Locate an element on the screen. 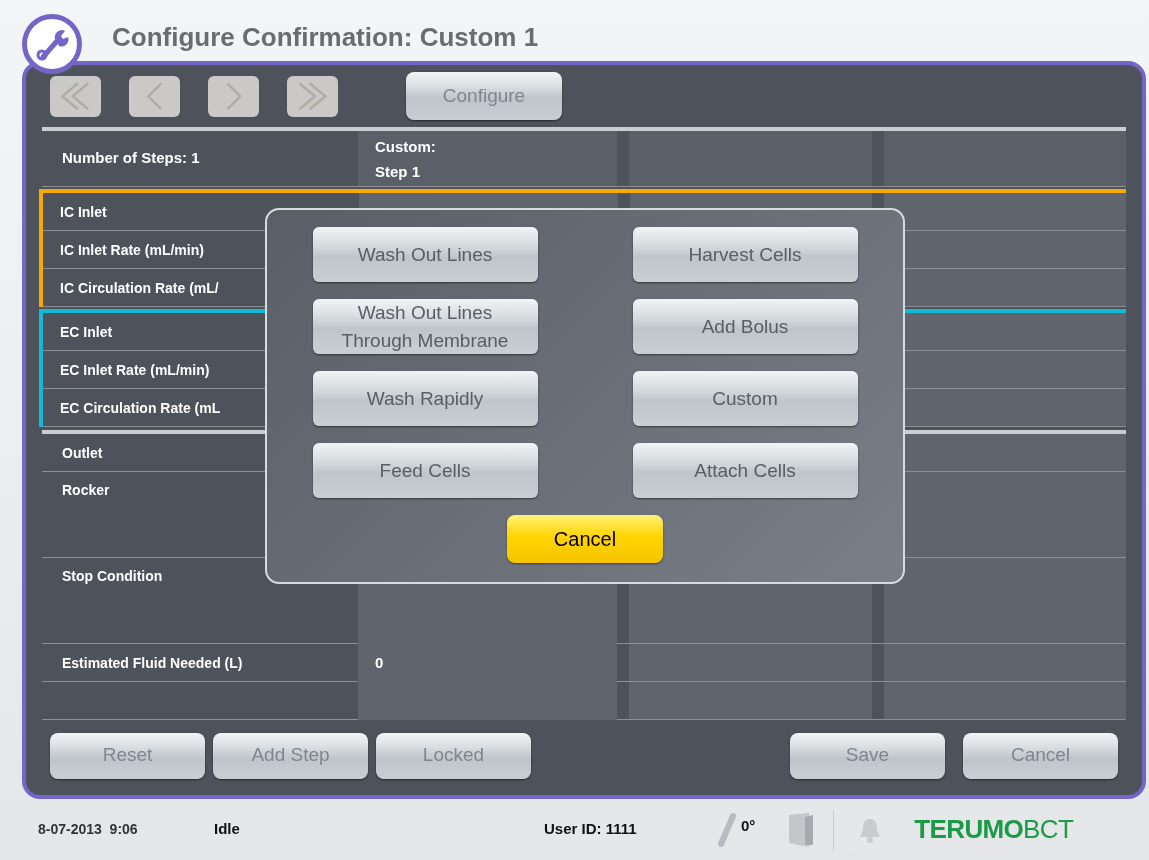 This screenshot has height=860, width=1149. procedure-option-button: Feed Cells is located at coordinates (425, 470).